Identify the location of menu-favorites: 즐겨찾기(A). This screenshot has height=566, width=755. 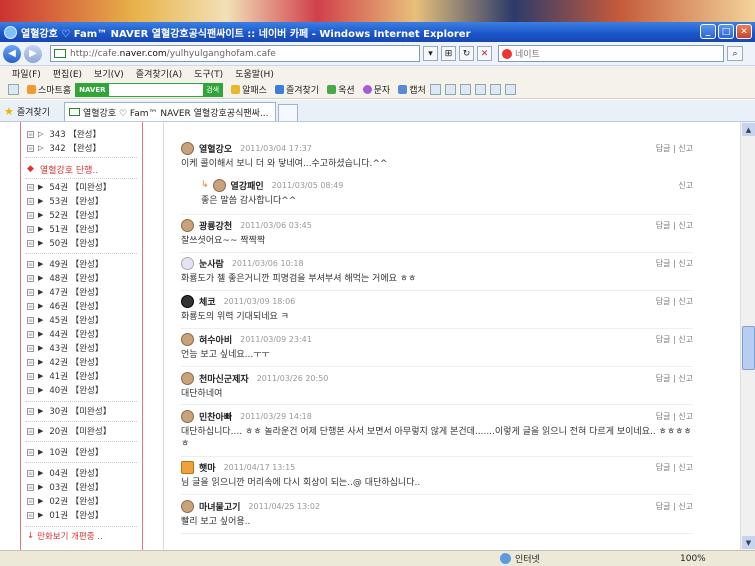
(159, 73).